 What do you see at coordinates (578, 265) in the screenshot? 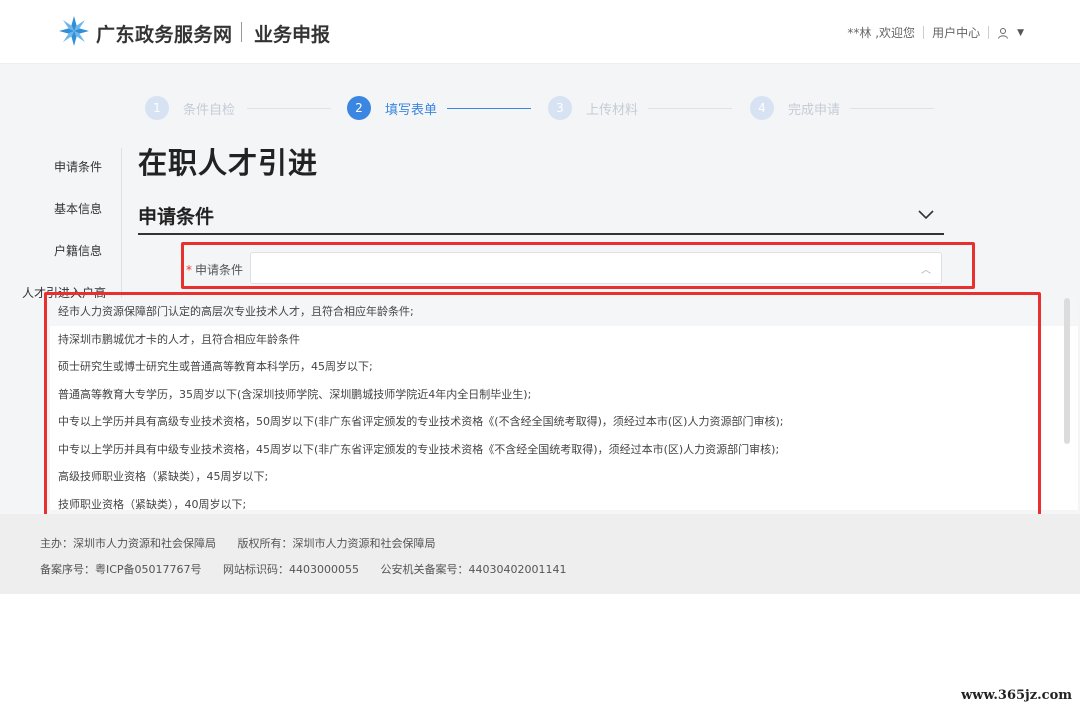
I see `highlight-box` at bounding box center [578, 265].